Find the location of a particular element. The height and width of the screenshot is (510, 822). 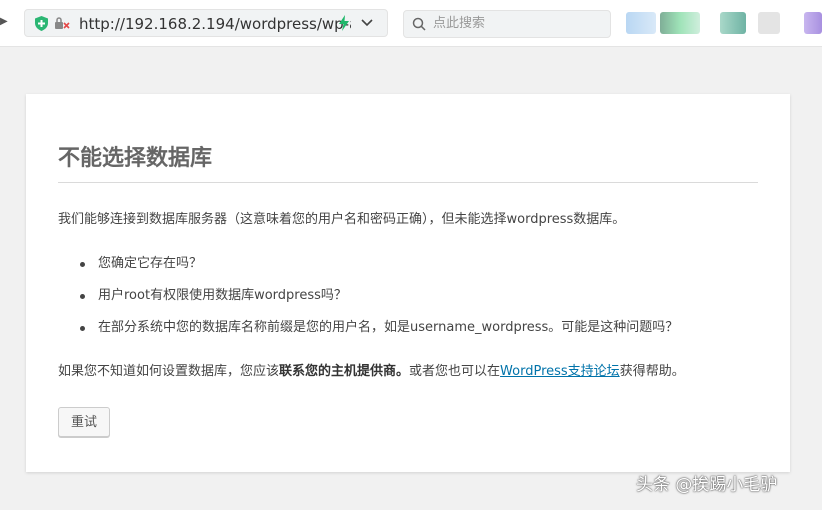

help-suffix: 获得帮助。 is located at coordinates (652, 371).